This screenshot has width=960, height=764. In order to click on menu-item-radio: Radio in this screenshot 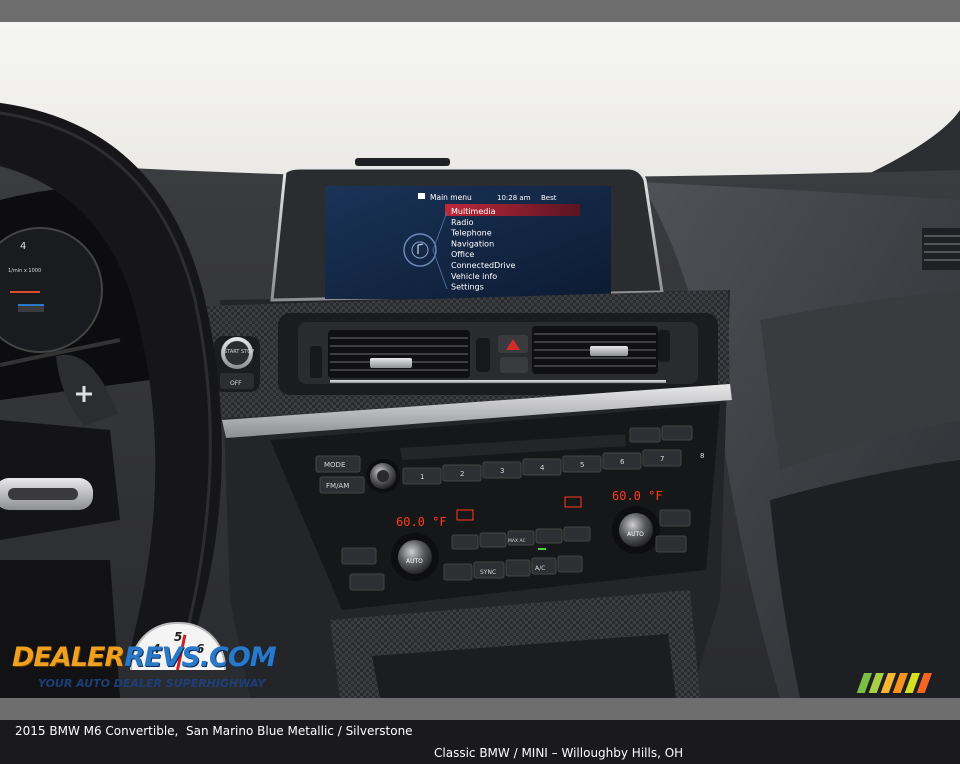, I will do `click(462, 222)`.